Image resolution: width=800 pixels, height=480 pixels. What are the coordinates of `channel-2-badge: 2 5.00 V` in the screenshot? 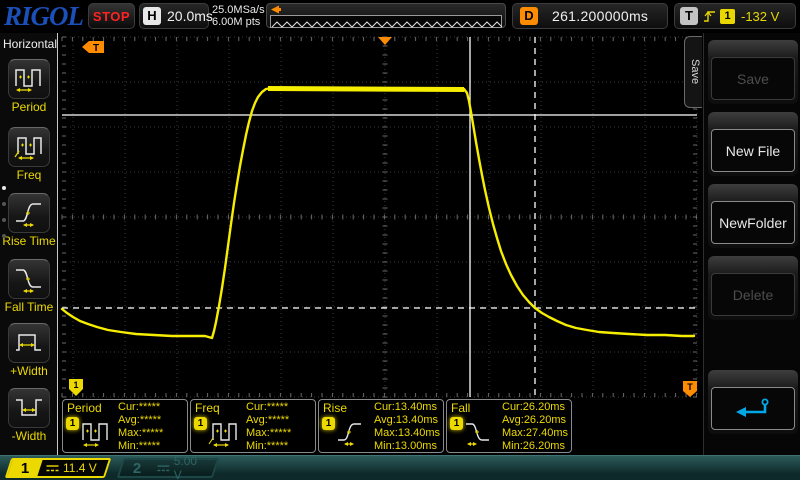 It's located at (168, 467).